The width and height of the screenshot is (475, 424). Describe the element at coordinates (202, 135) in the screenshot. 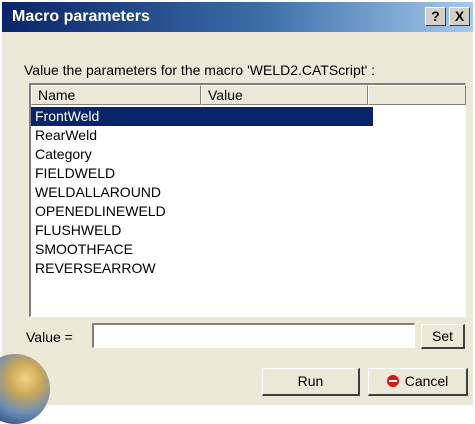

I see `list-item: RearWeld` at that location.